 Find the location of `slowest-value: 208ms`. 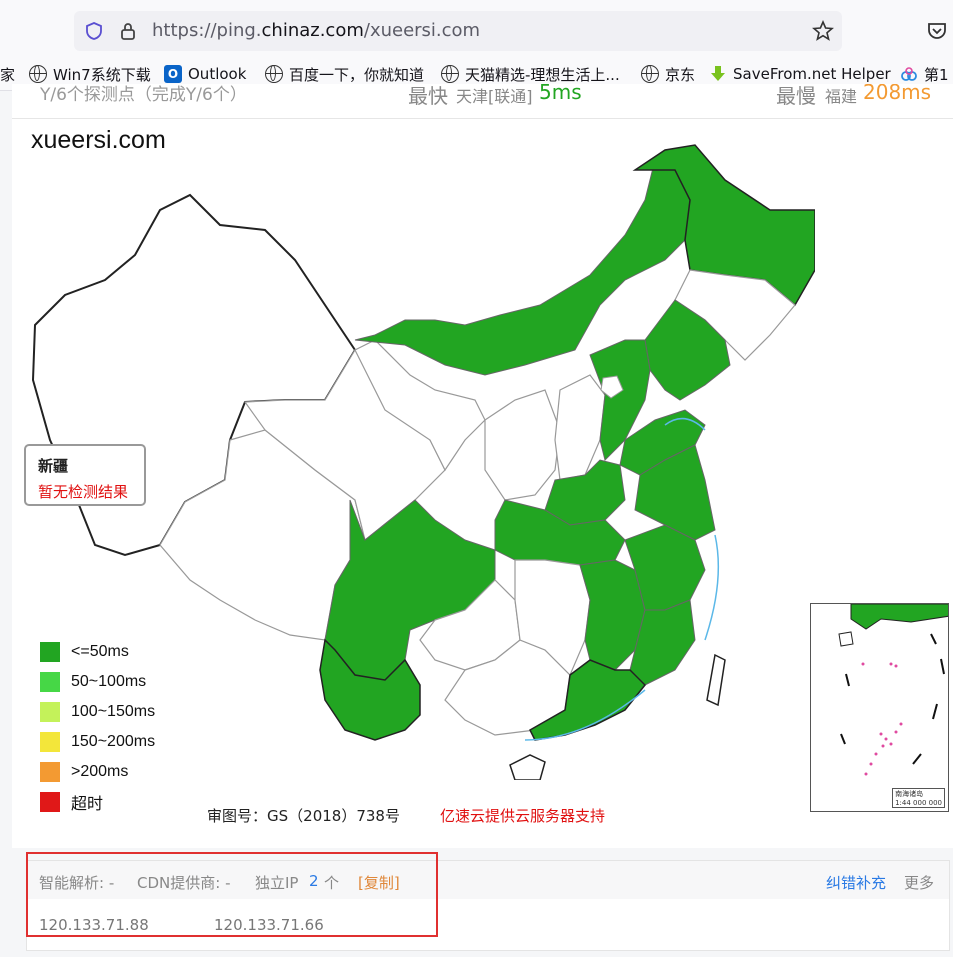

slowest-value: 208ms is located at coordinates (897, 94).